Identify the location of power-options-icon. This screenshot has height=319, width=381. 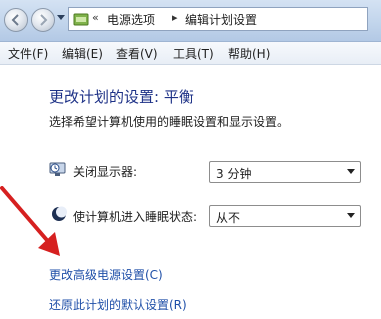
(81, 19).